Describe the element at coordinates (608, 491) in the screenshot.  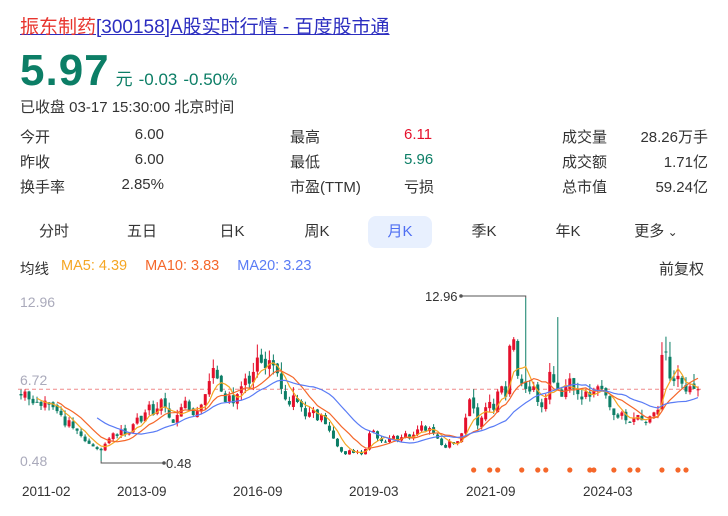
I see `x-tick-label: 2024-03` at that location.